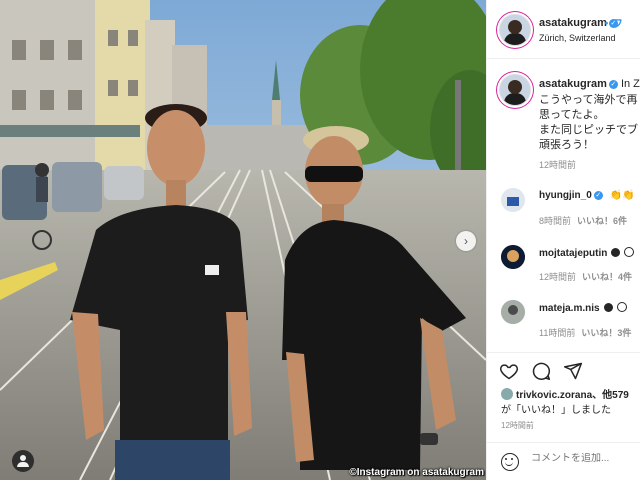  What do you see at coordinates (602, 221) in the screenshot?
I see `comment-likes: いいね！6件` at bounding box center [602, 221].